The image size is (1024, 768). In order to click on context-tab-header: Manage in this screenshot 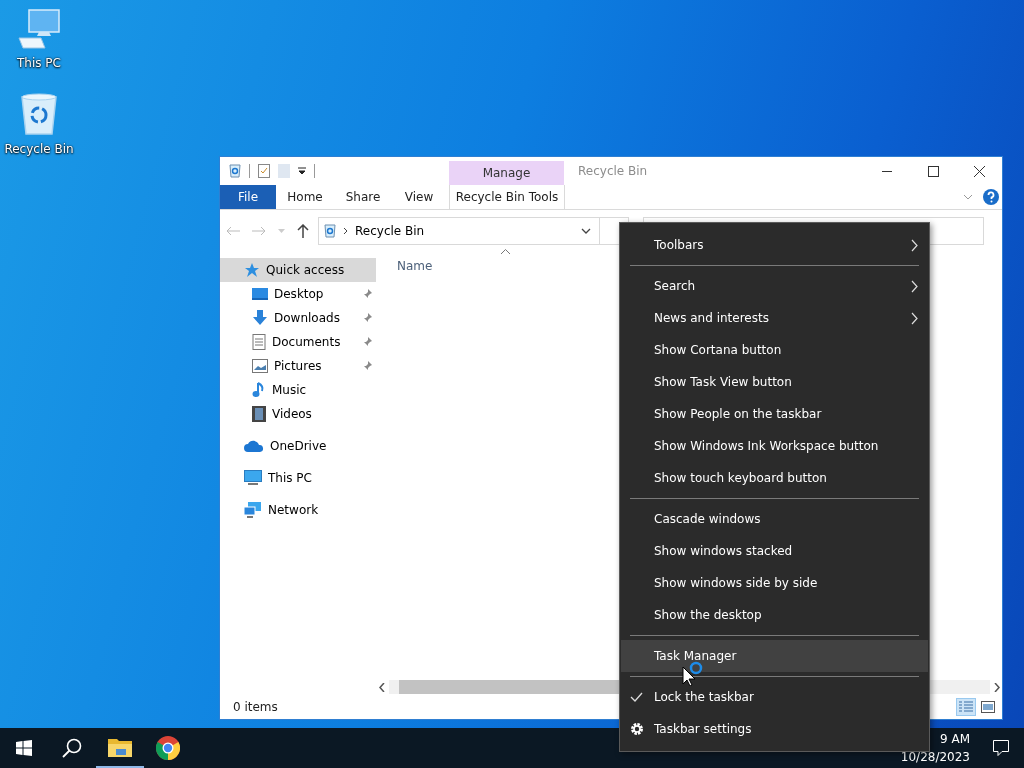, I will do `click(506, 173)`.